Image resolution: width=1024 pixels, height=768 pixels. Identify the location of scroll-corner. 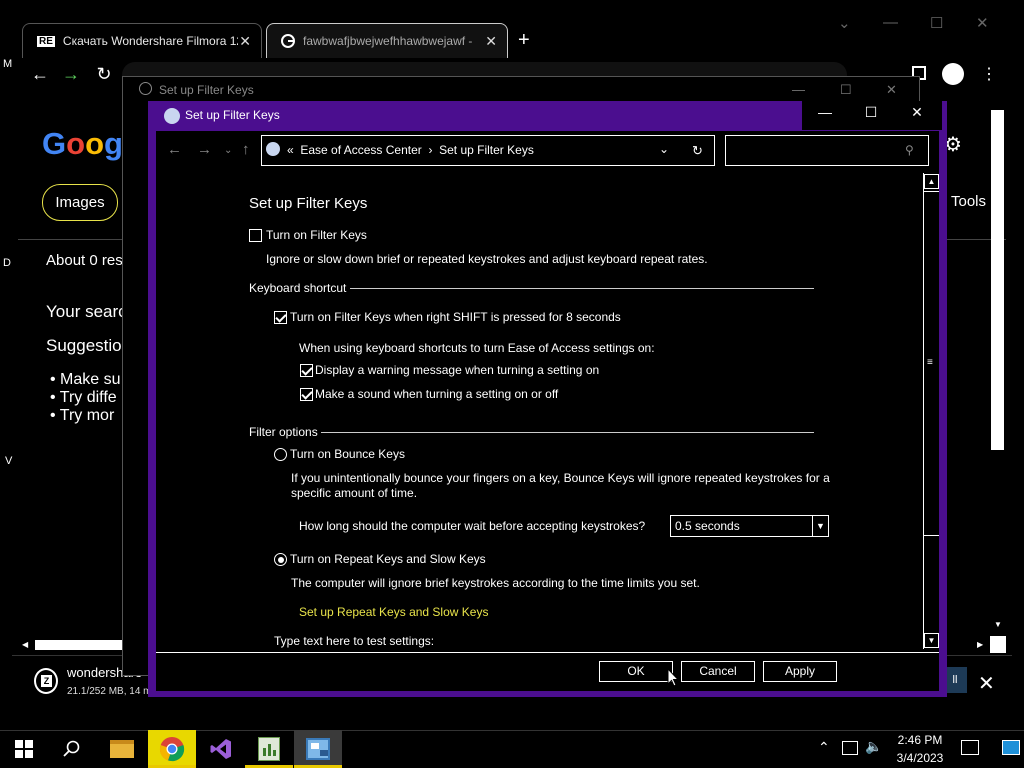
(998, 644).